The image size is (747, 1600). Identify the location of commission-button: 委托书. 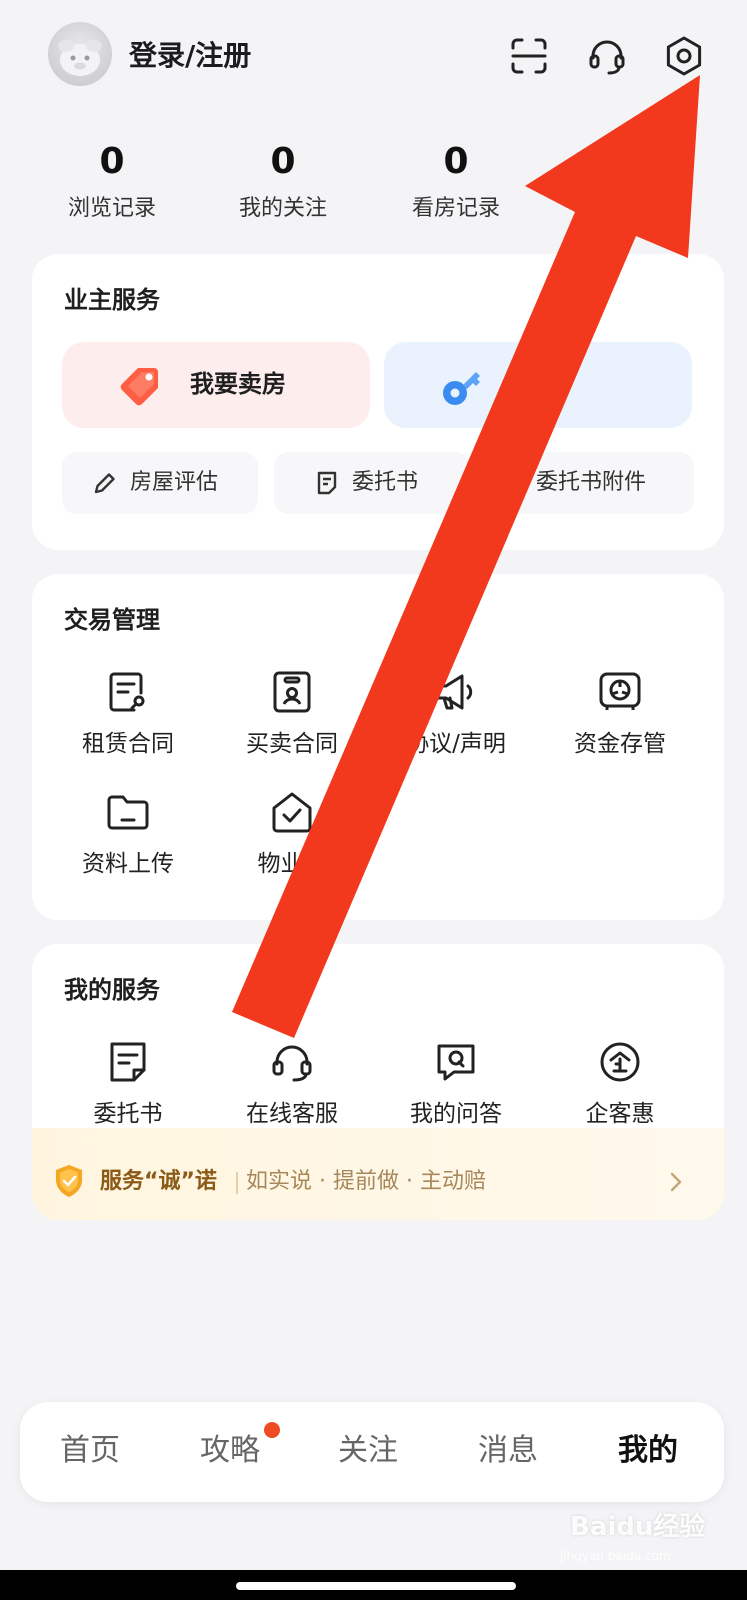
(372, 483).